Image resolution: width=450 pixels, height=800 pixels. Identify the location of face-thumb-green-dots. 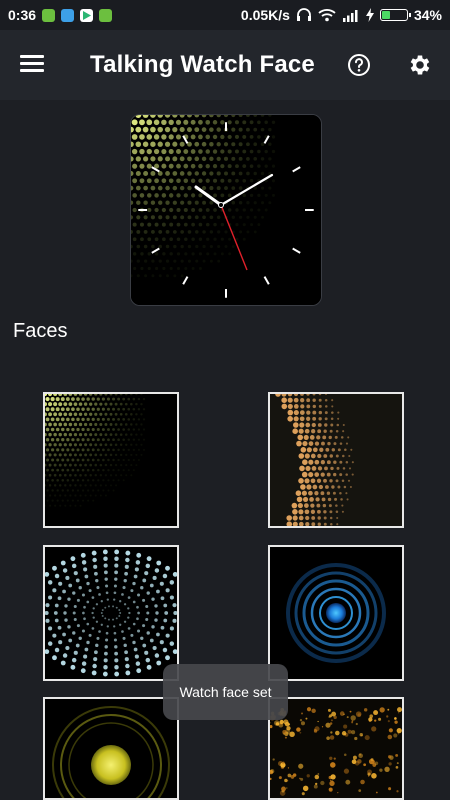
(111, 460).